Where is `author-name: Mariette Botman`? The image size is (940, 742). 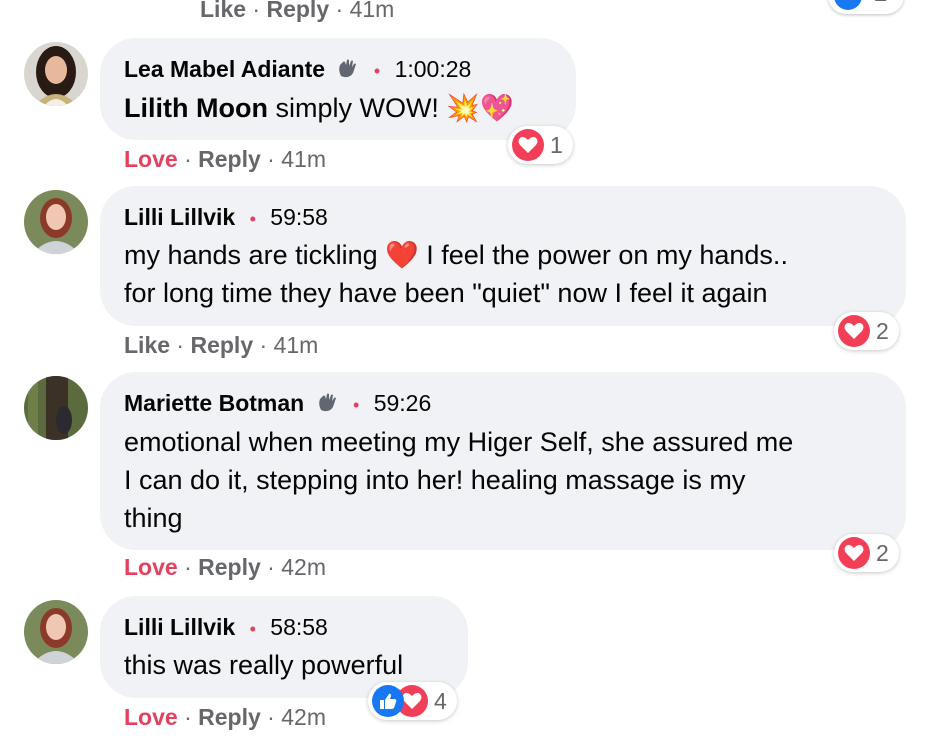 author-name: Mariette Botman is located at coordinates (214, 403).